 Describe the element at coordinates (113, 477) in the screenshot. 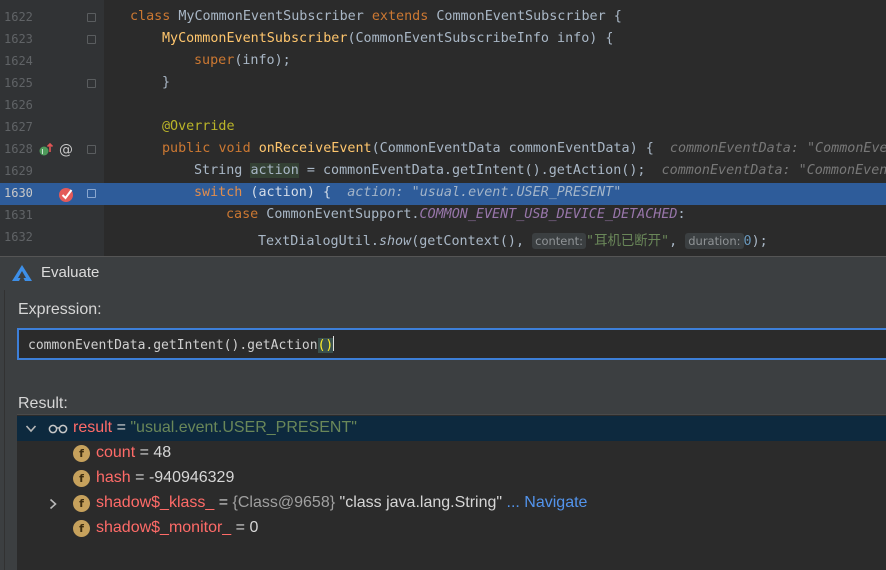

I see `field-name: hash` at that location.